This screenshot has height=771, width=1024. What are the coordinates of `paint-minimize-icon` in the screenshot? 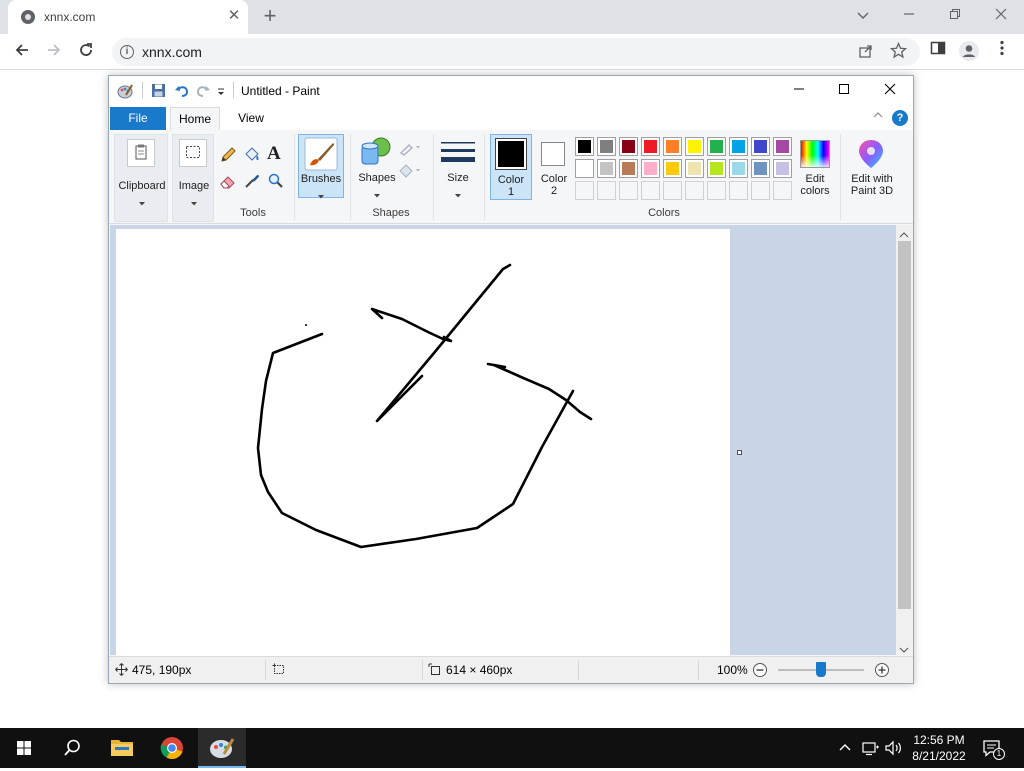 It's located at (799, 91).